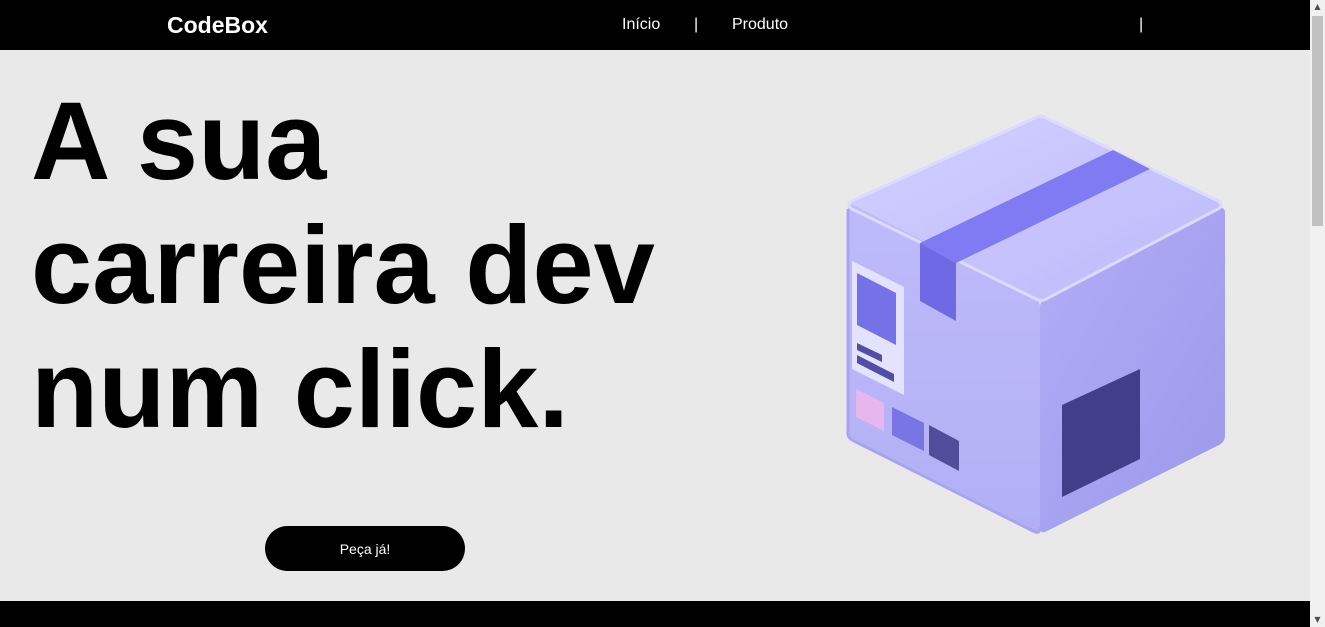  I want to click on nav-link-produto: Produto, so click(760, 24).